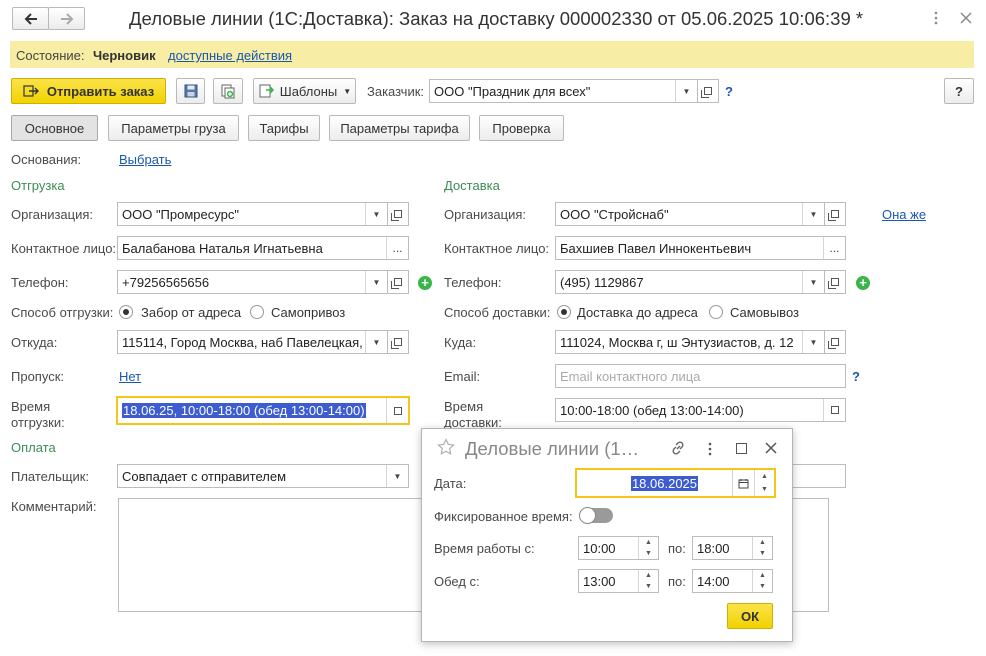 This screenshot has height=656, width=986. I want to click on copy-button, so click(228, 91).